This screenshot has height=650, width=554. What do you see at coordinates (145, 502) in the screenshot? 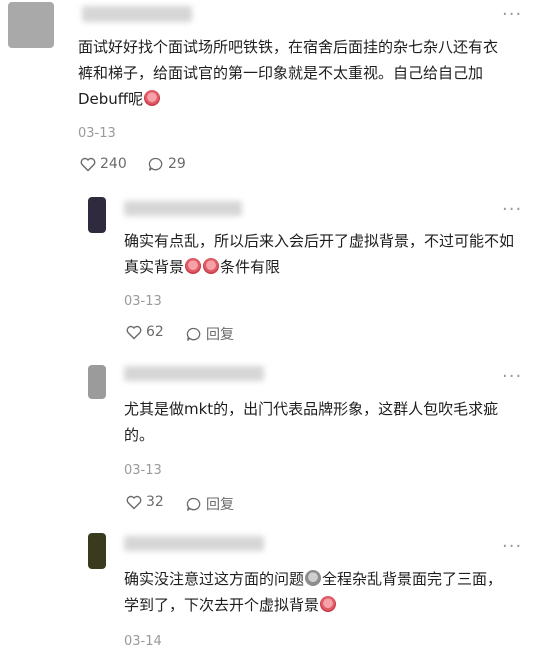
I see `like-button: 32` at bounding box center [145, 502].